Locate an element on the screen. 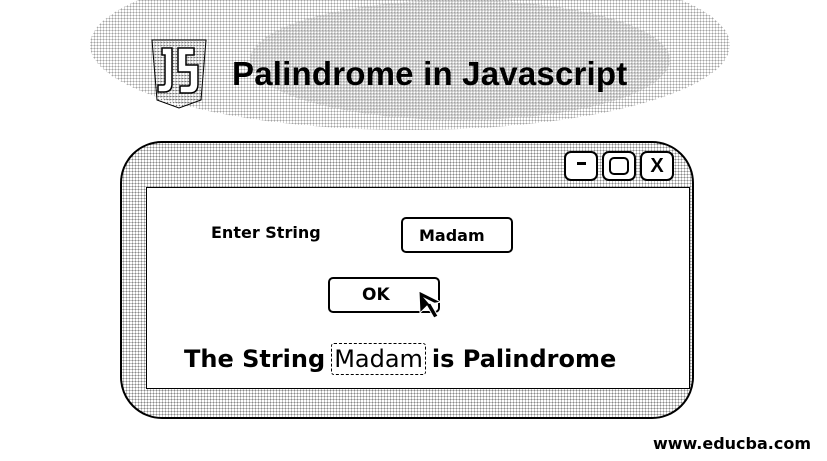  close-button: X is located at coordinates (657, 166).